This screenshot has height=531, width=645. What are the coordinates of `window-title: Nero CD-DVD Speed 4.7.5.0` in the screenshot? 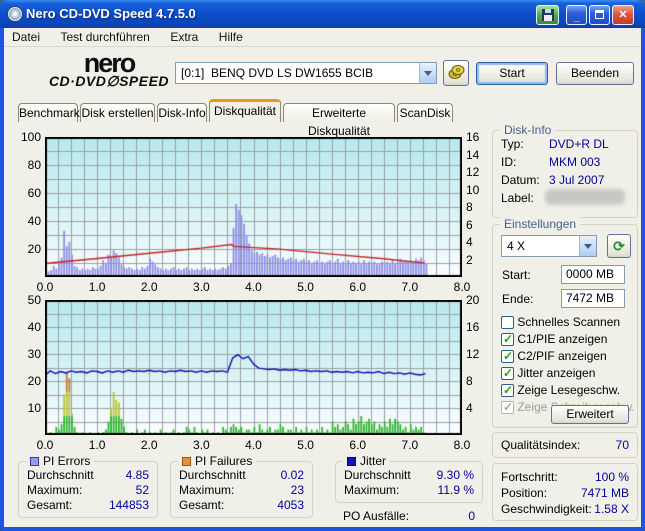 It's located at (111, 13).